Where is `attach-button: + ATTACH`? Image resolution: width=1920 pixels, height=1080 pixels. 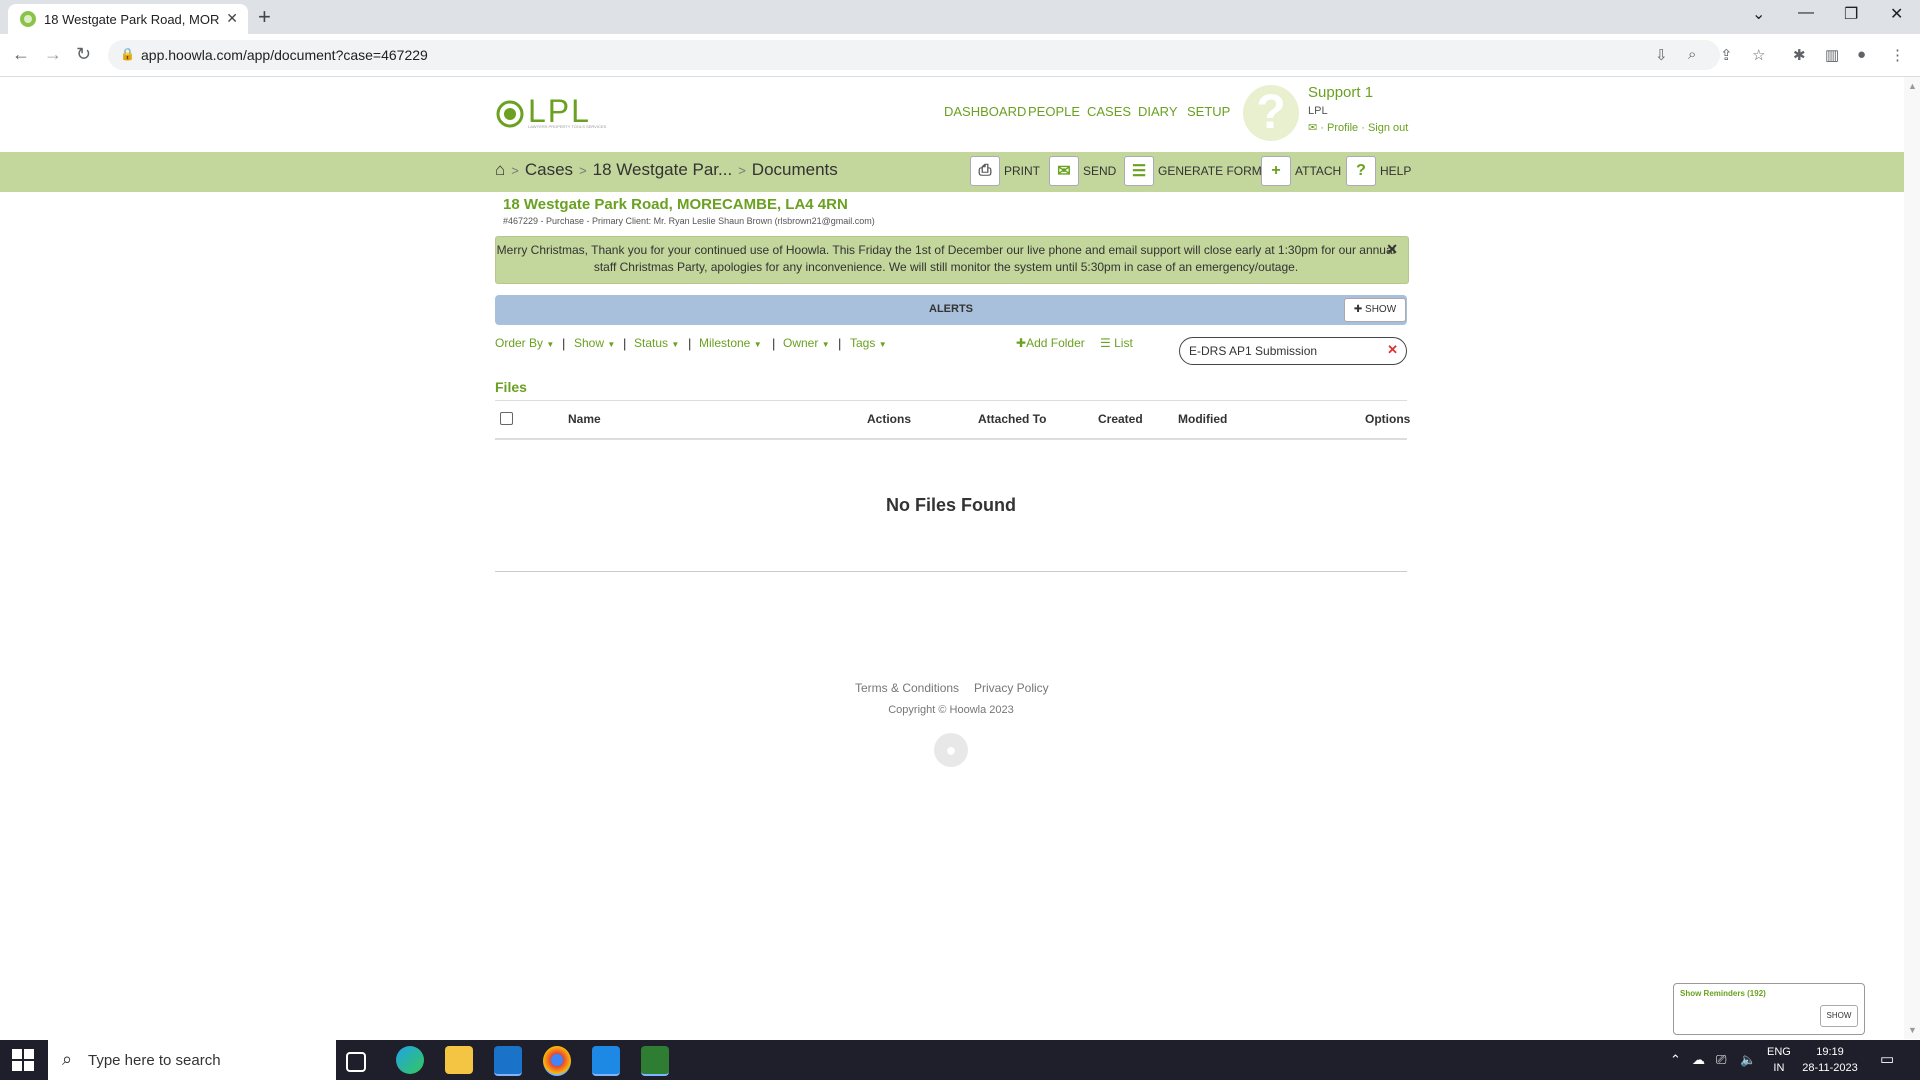
attach-button: + ATTACH is located at coordinates (1301, 172).